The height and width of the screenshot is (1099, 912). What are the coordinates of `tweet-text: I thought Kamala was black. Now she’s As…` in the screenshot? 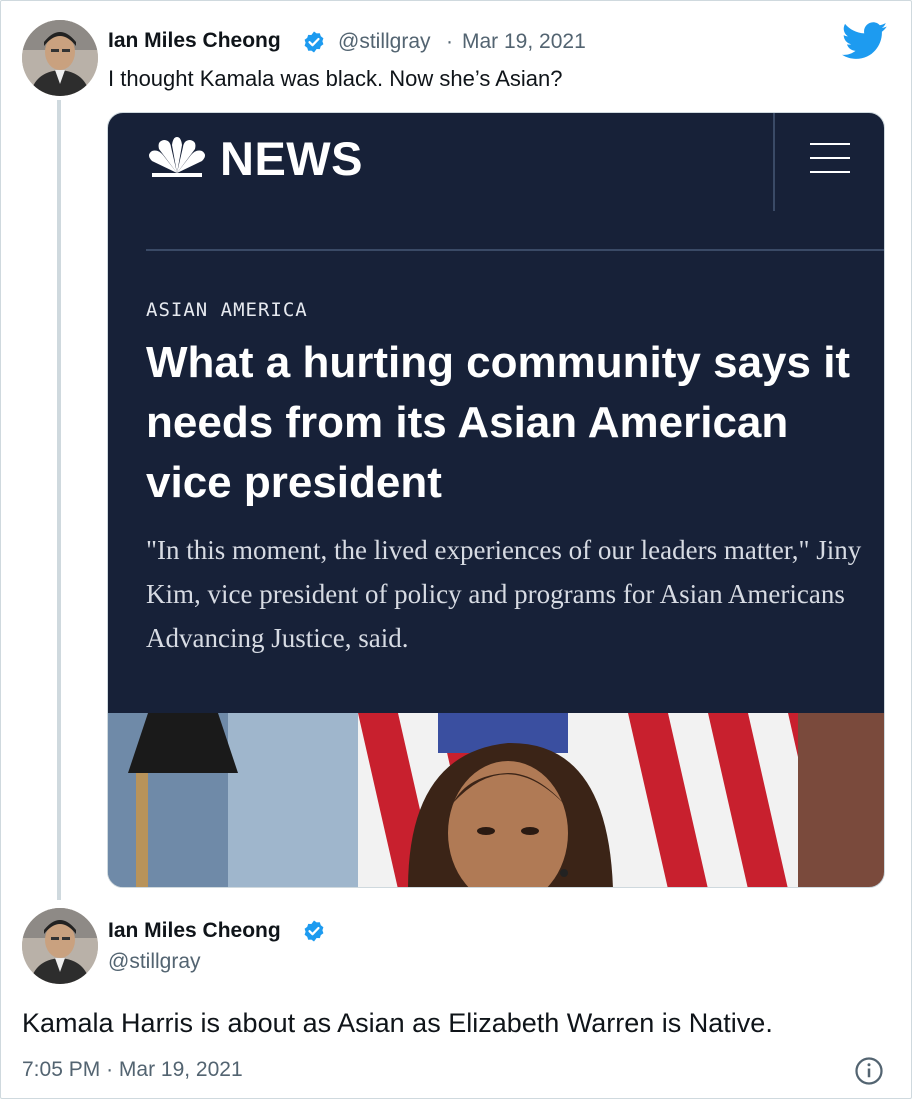 It's located at (335, 78).